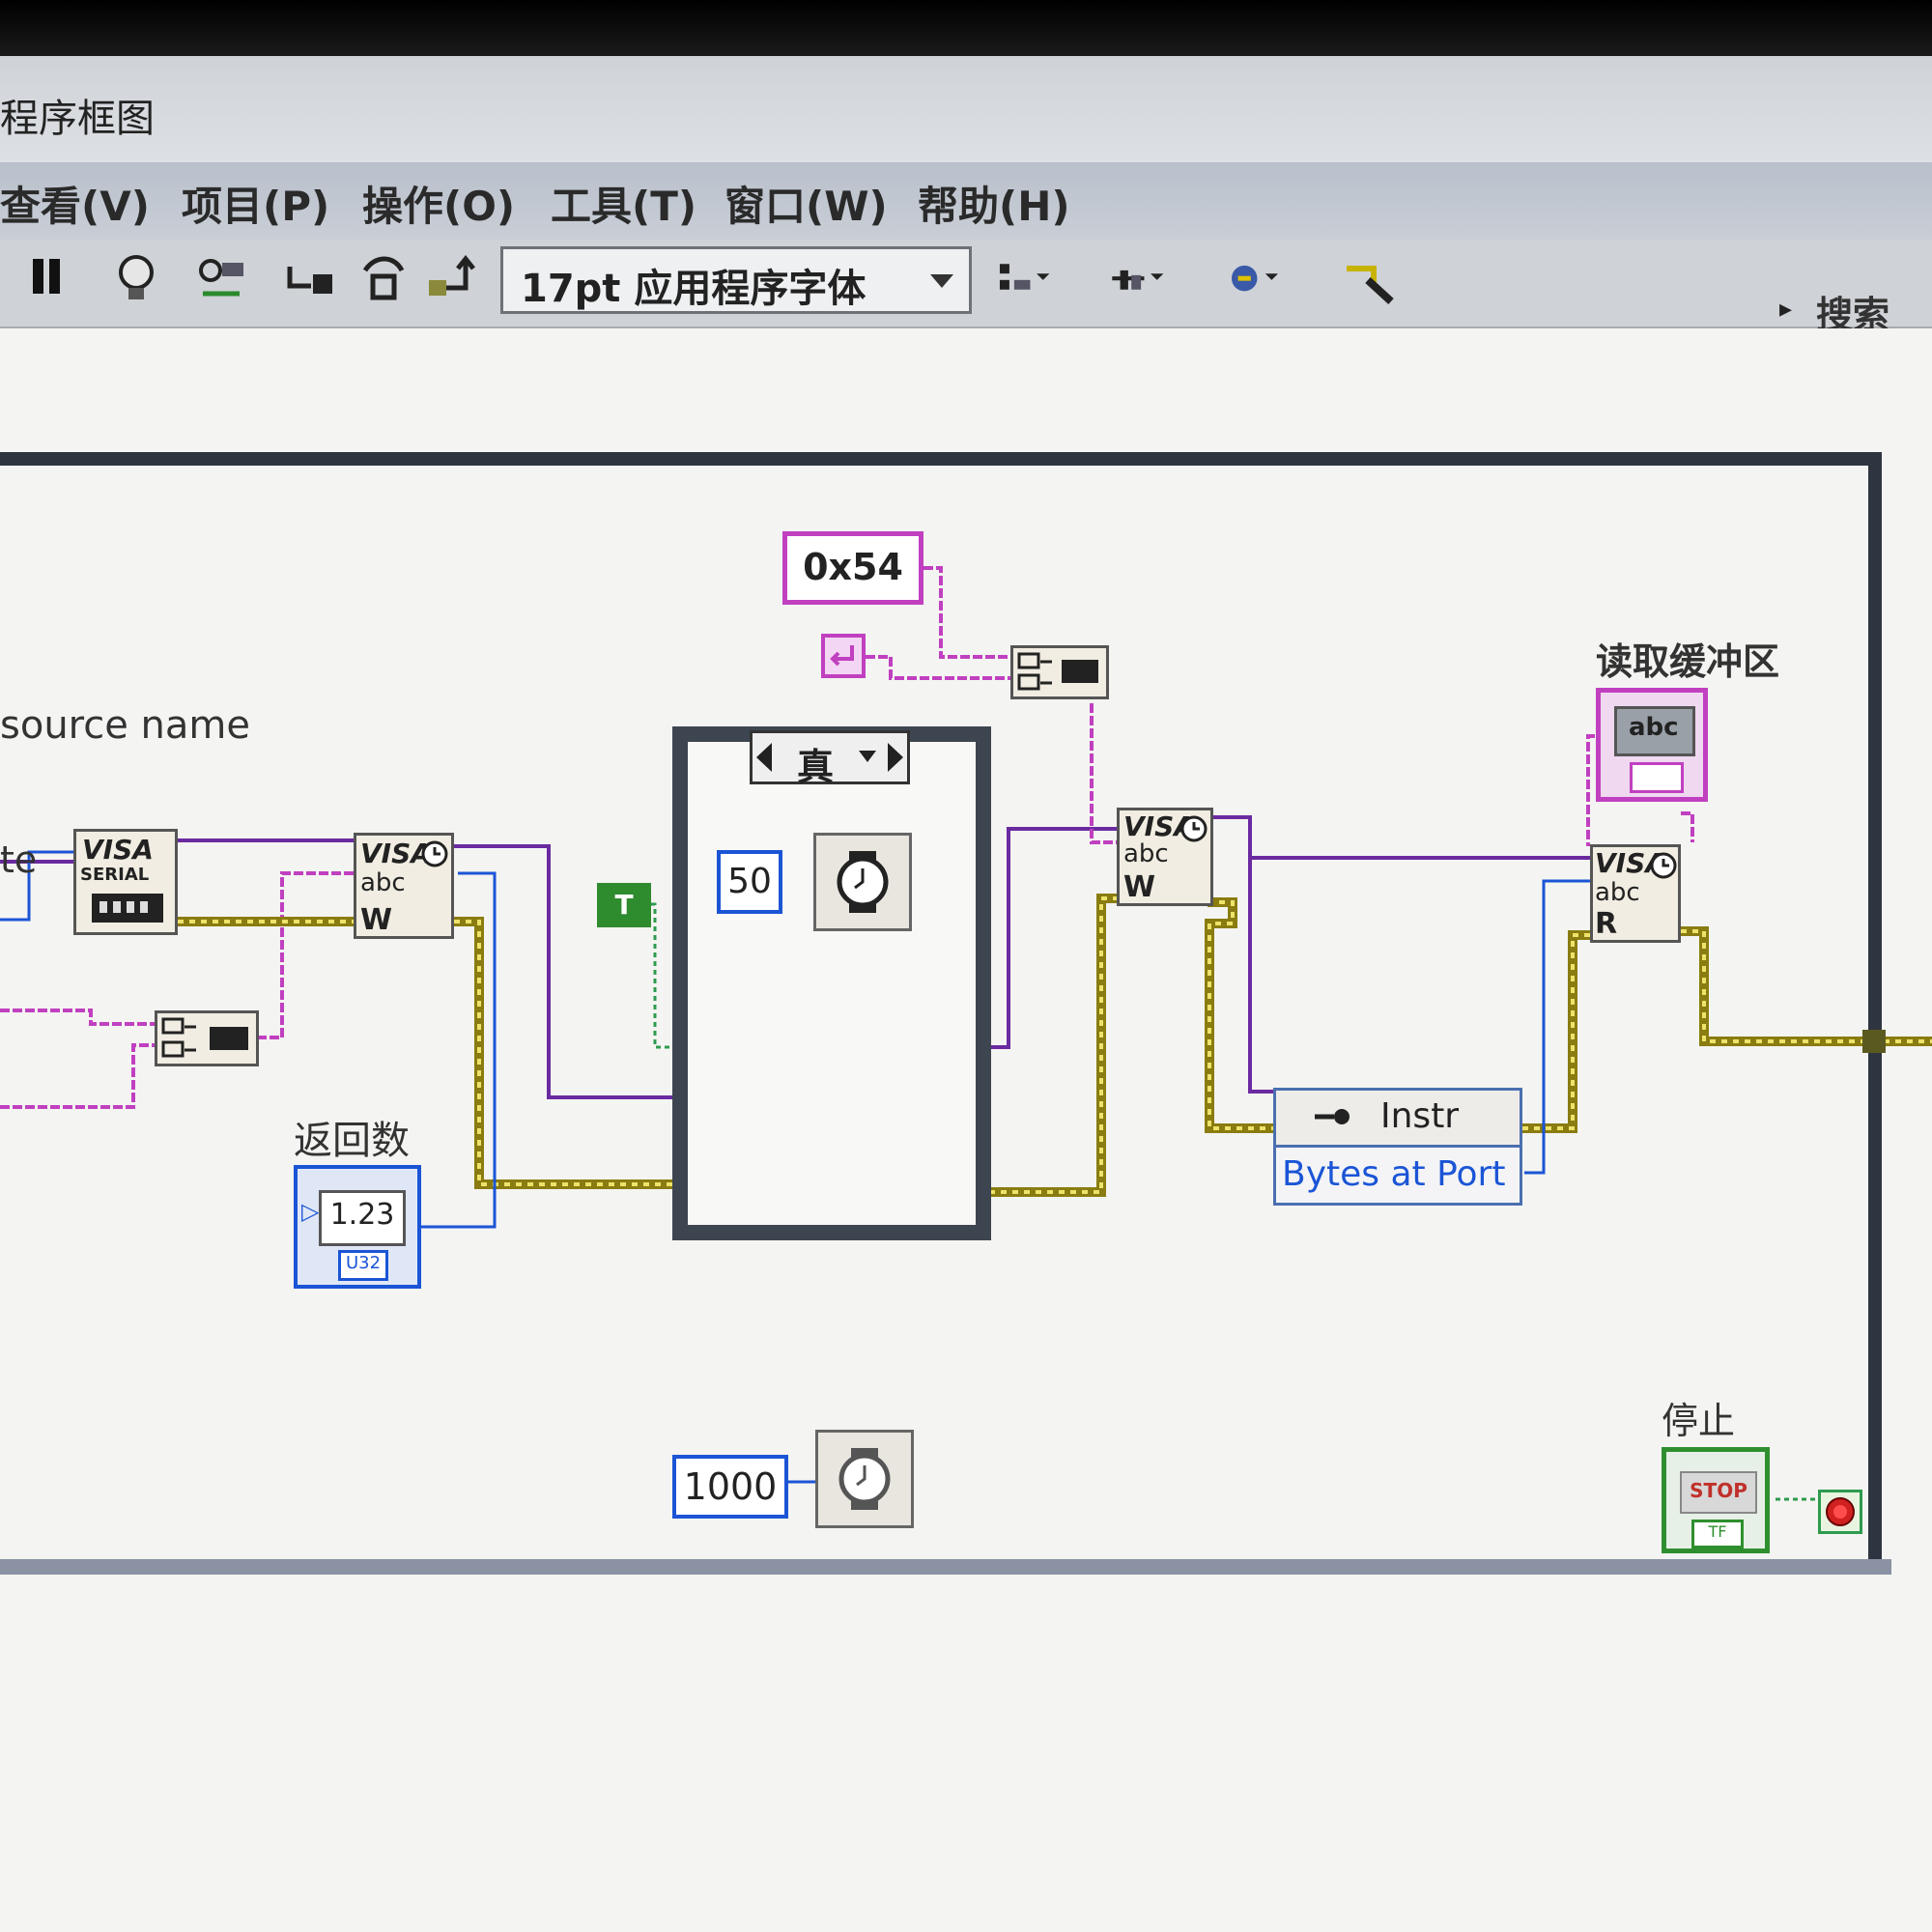 This screenshot has width=1932, height=1932. I want to click on stop-button-control: STOP TF, so click(1716, 1500).